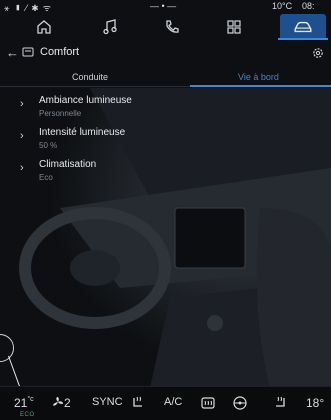  Describe the element at coordinates (67, 403) in the screenshot. I see `fan-speed-value: 2` at that location.